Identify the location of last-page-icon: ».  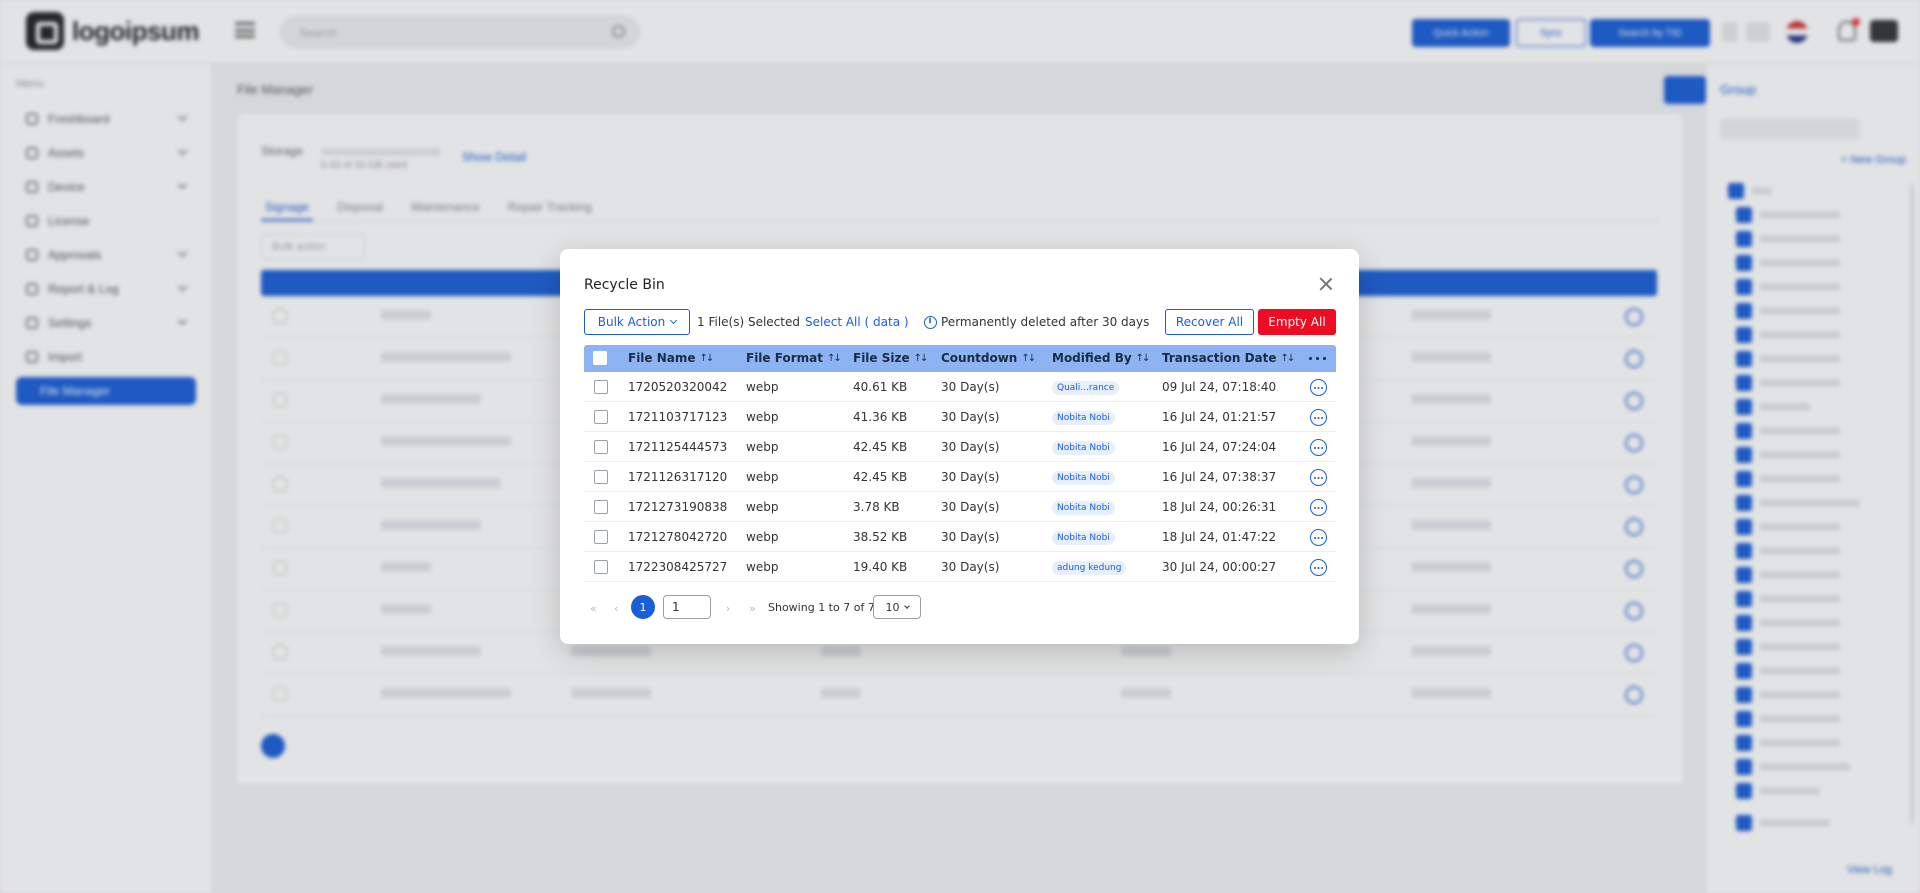
(752, 608).